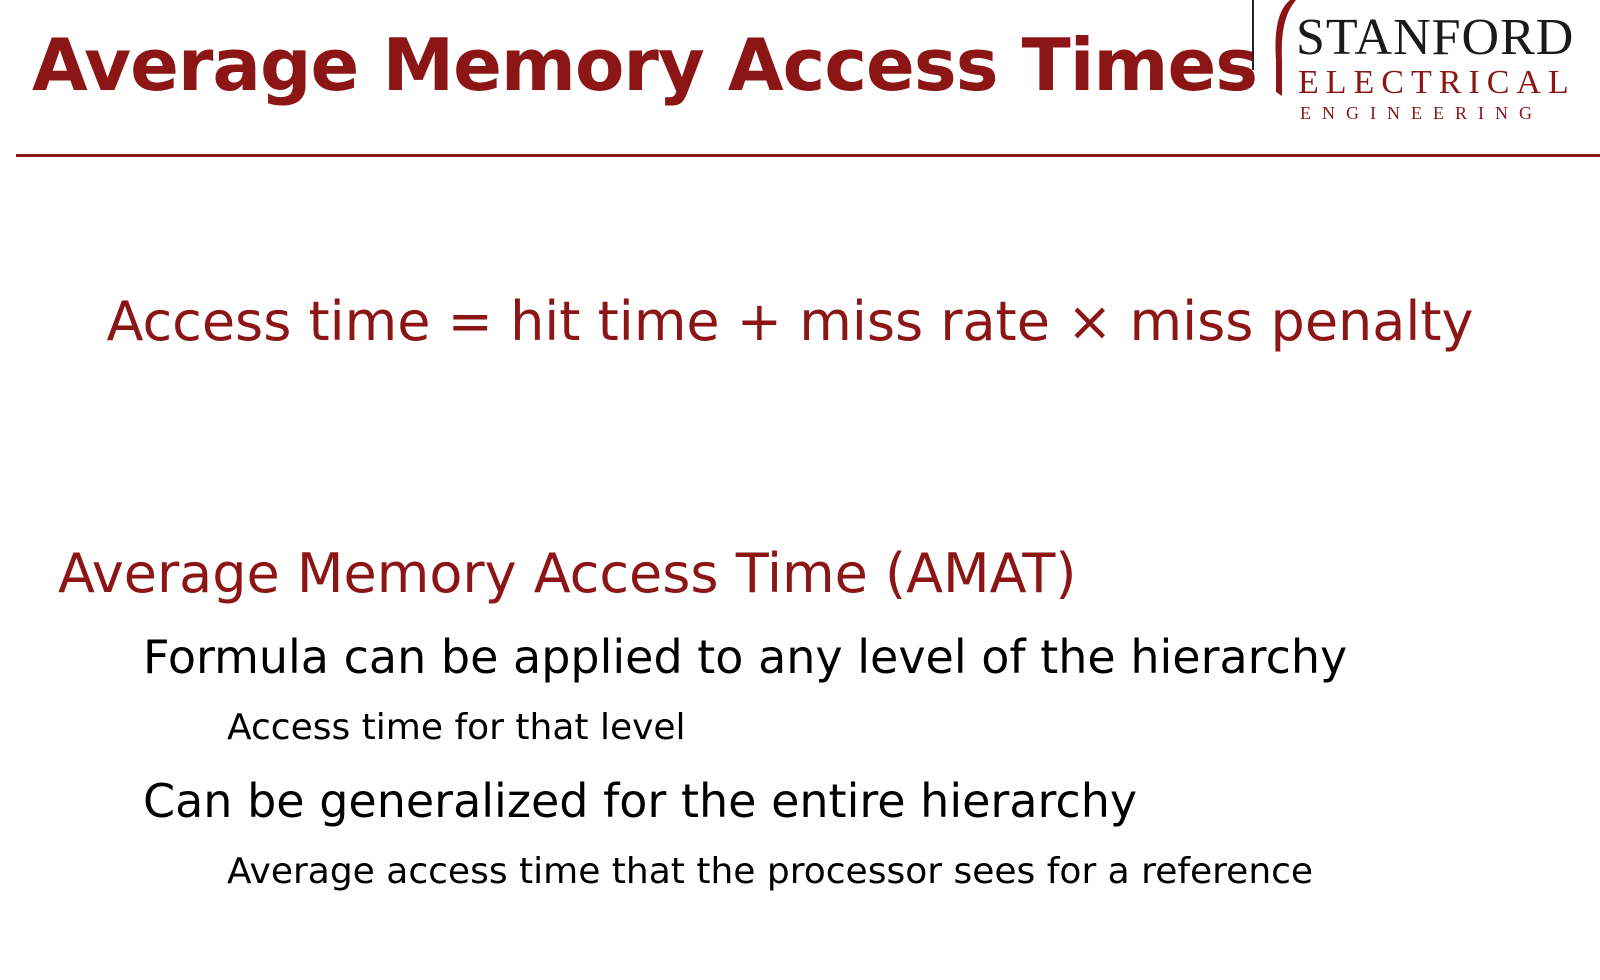 The width and height of the screenshot is (1600, 980). Describe the element at coordinates (567, 573) in the screenshot. I see `section-heading: Average Memory Access Time (AMAT)` at that location.